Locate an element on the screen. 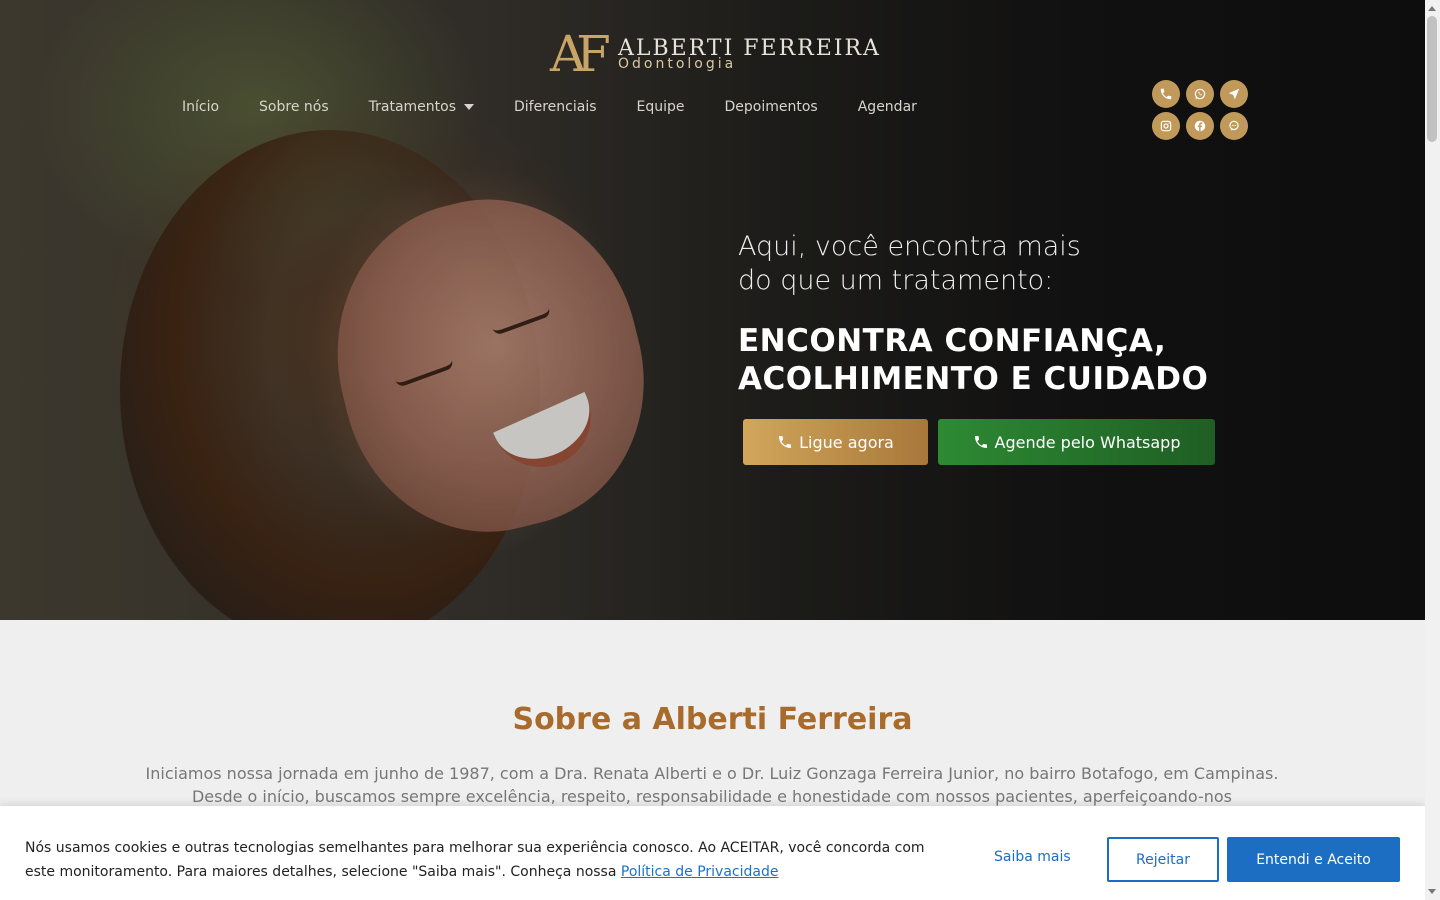 This screenshot has height=900, width=1440. scroll-down-arrow-icon is located at coordinates (1432, 891).